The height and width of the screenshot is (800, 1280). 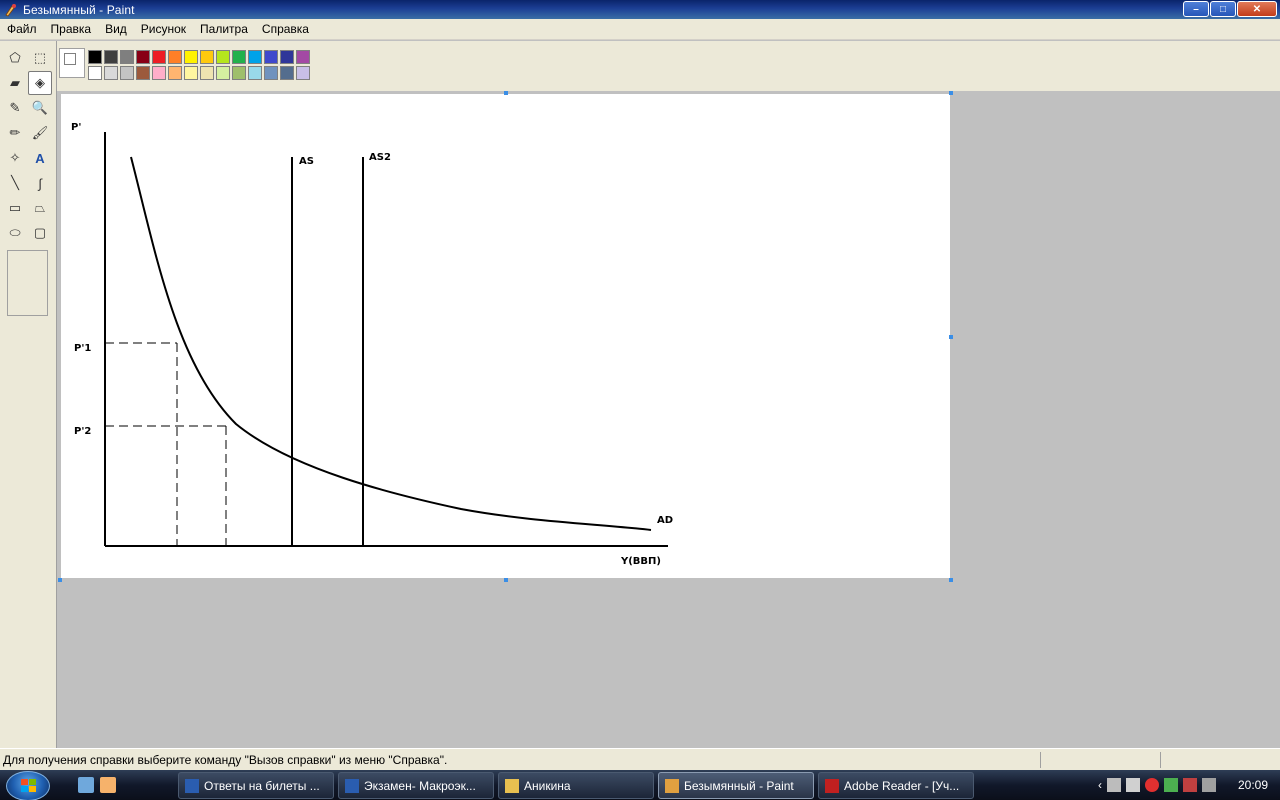 I want to click on minimize-button: –, so click(x=1196, y=9).